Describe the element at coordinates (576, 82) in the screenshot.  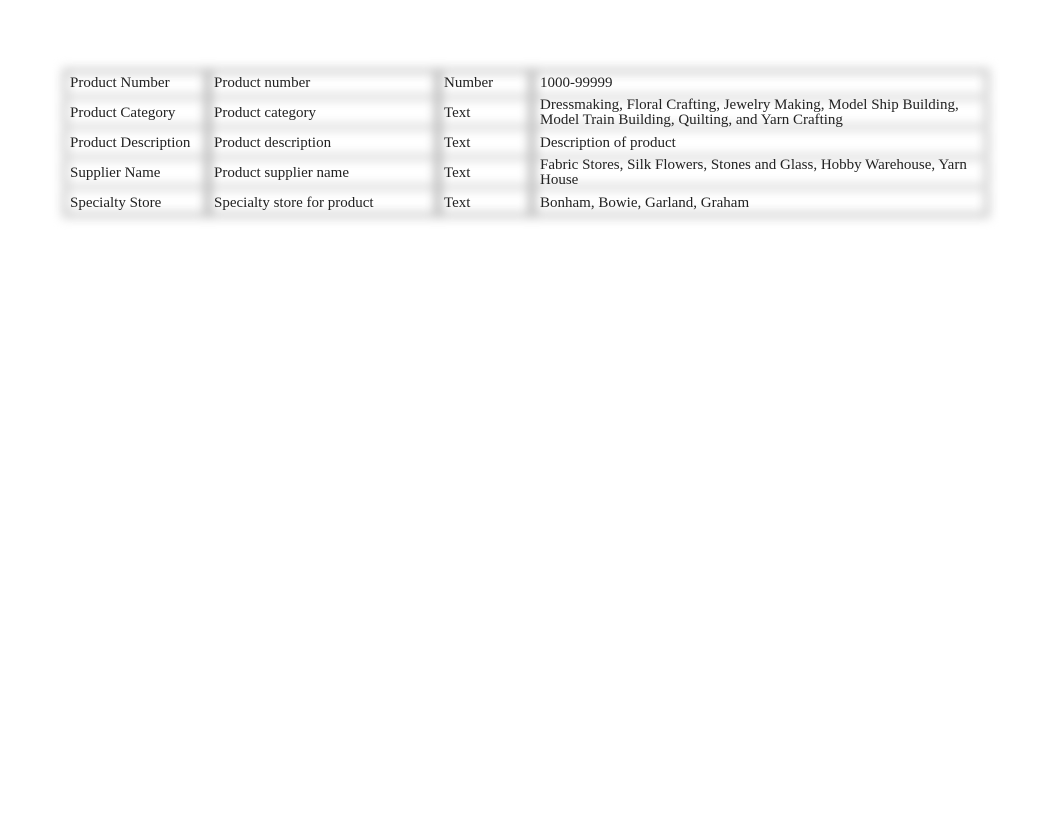
I see `valid-values-cell: 1000-99999` at that location.